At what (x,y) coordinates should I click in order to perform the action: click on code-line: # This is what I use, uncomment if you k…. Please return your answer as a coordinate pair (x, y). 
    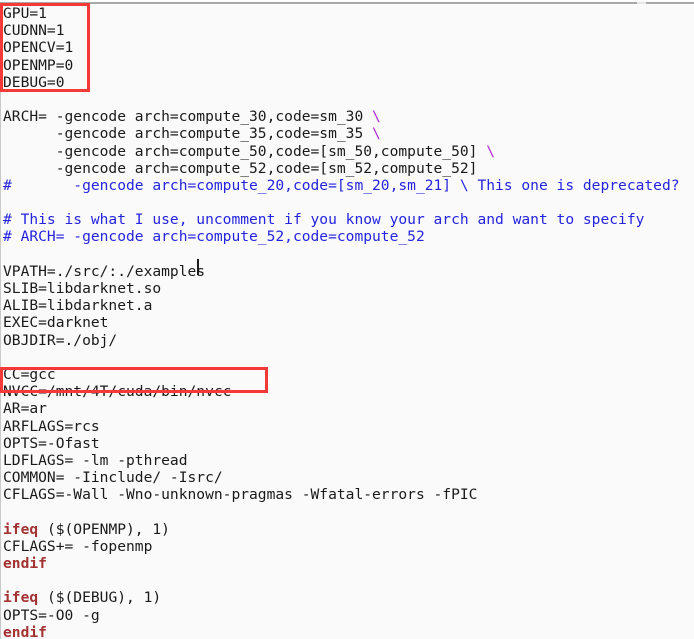
    Looking at the image, I should click on (347, 219).